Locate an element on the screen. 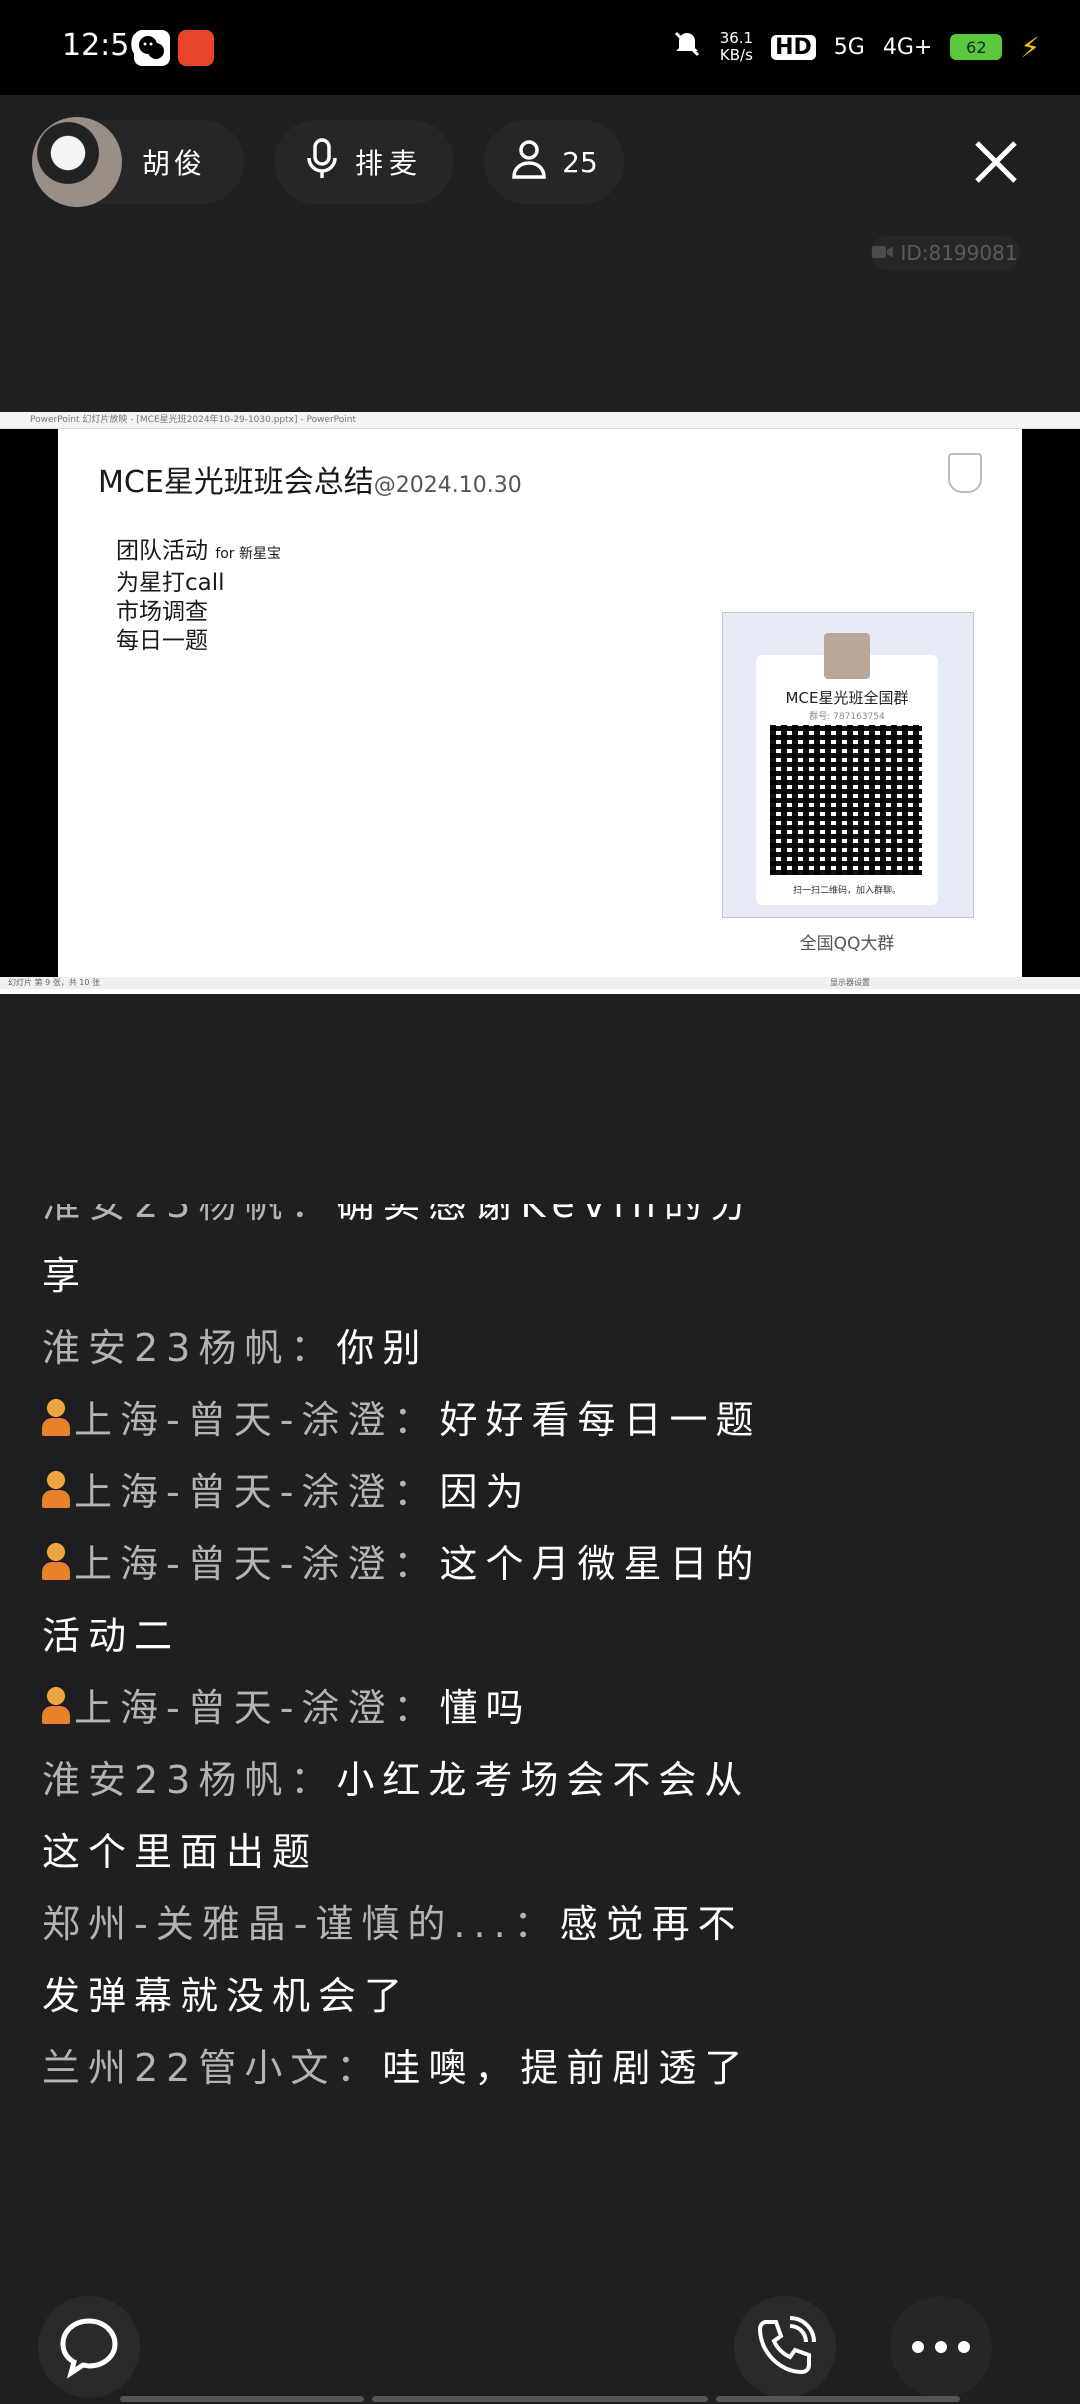  charging-icon: ⚡ is located at coordinates (1030, 47).